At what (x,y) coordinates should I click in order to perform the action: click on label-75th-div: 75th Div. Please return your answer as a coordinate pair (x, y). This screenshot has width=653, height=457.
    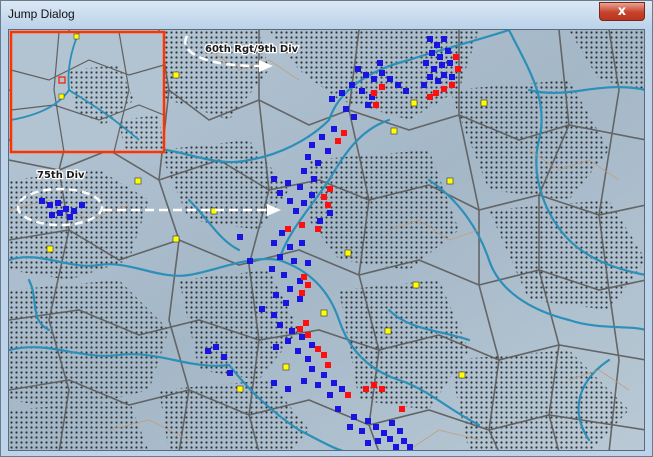
    Looking at the image, I should click on (61, 175).